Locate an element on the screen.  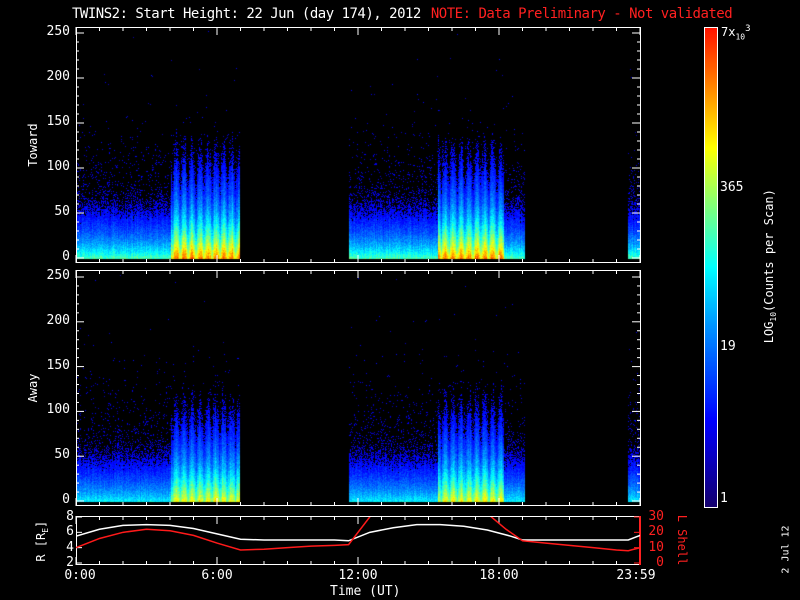
colorbar-tick-365: 365 is located at coordinates (732, 187).